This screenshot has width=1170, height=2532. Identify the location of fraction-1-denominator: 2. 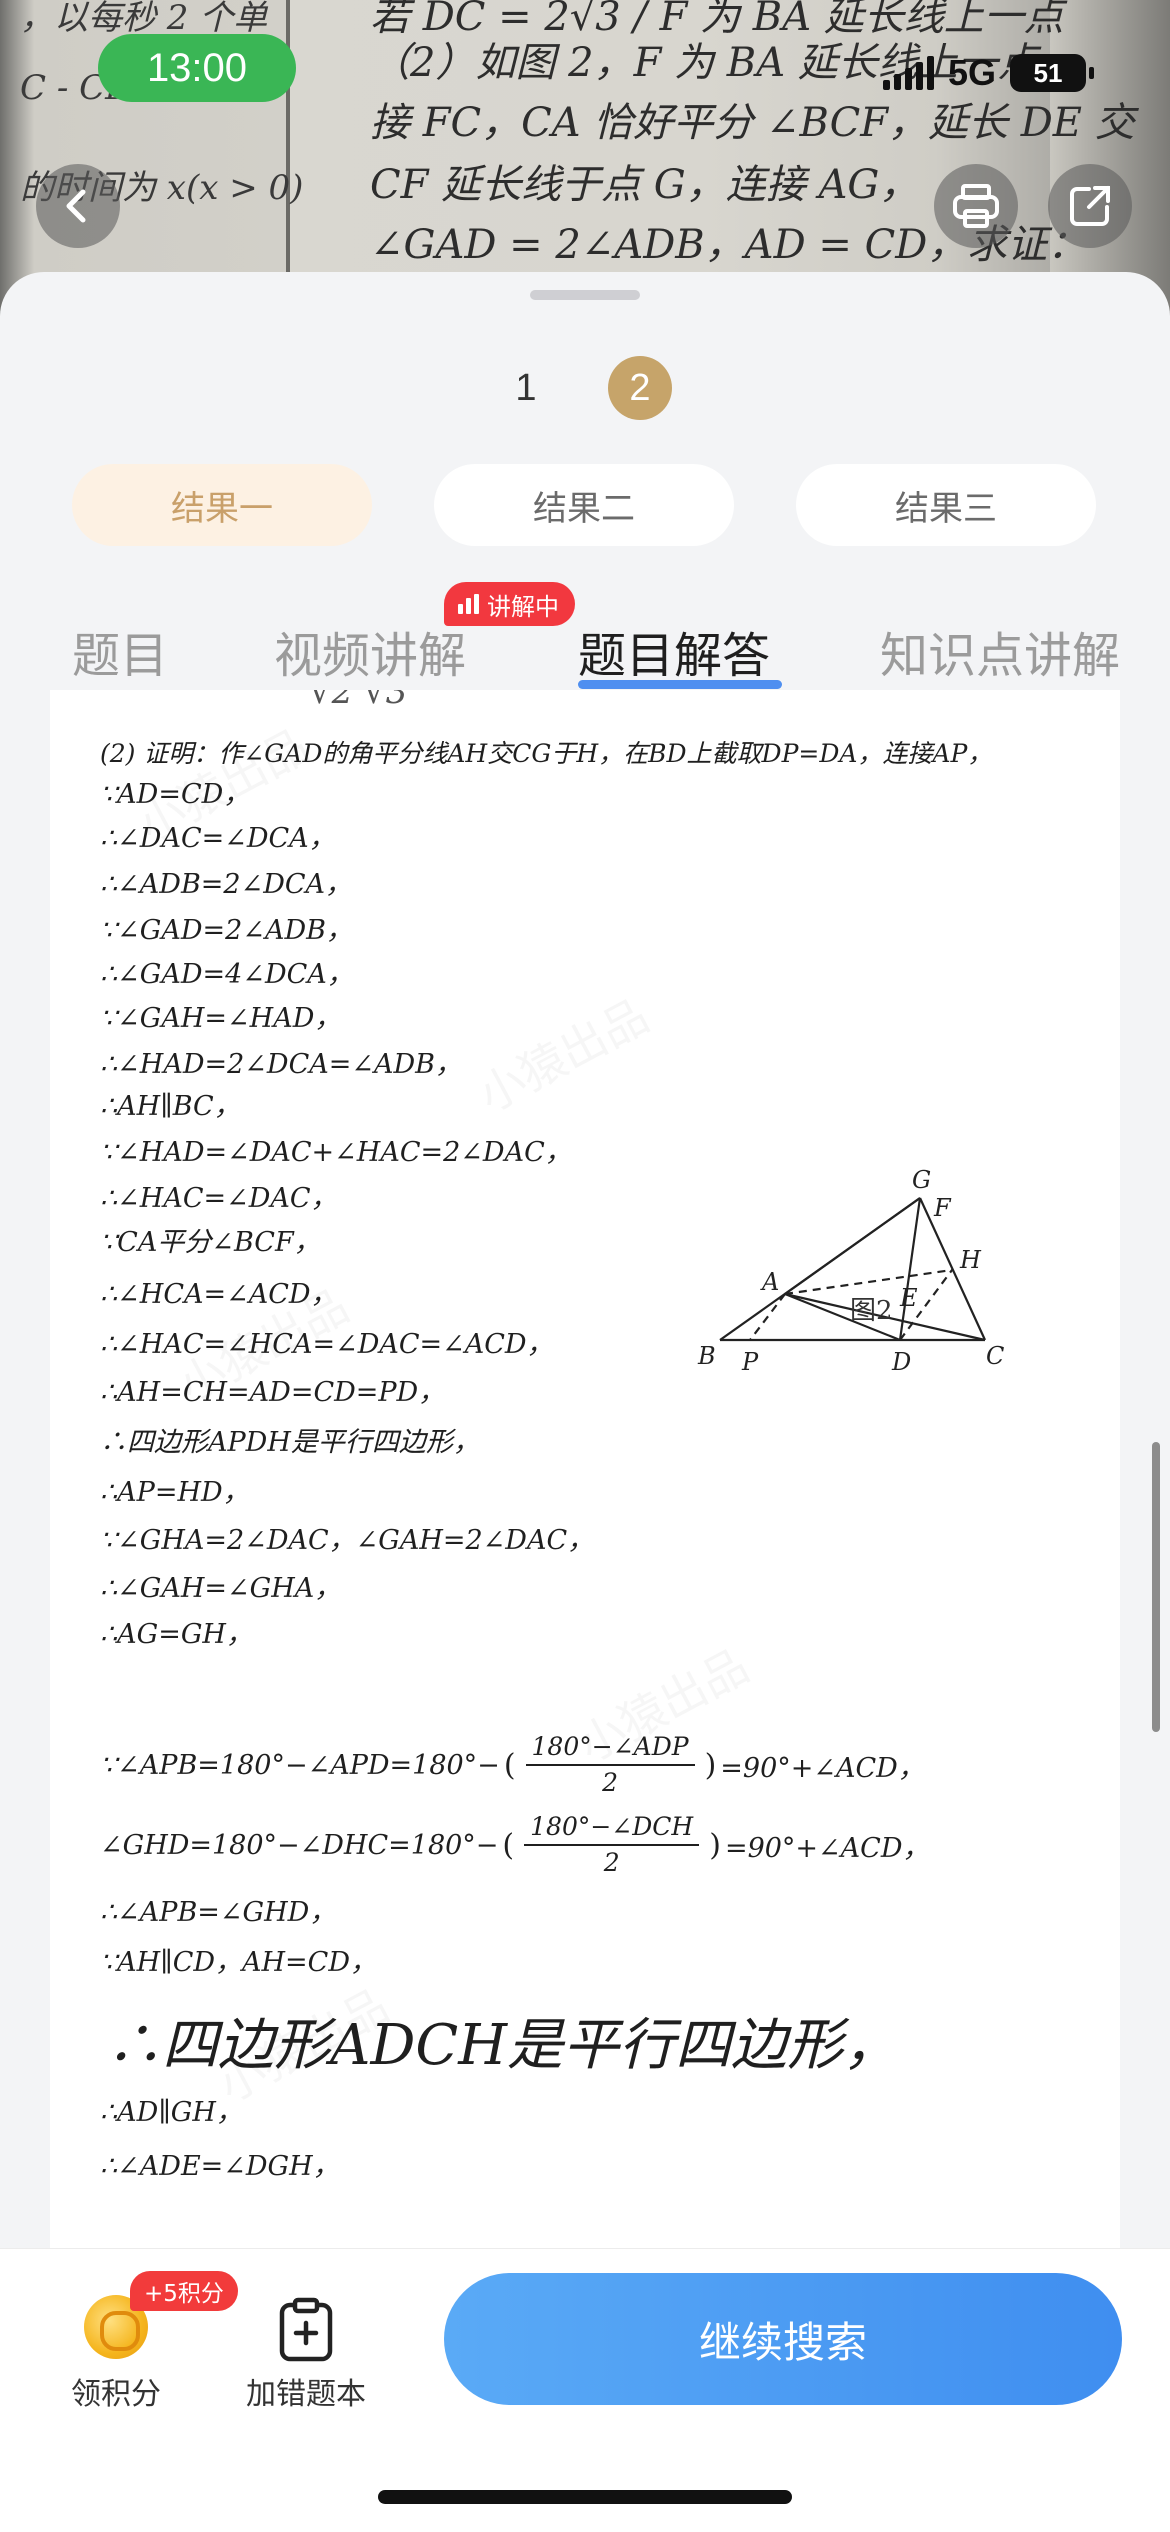
(610, 1782).